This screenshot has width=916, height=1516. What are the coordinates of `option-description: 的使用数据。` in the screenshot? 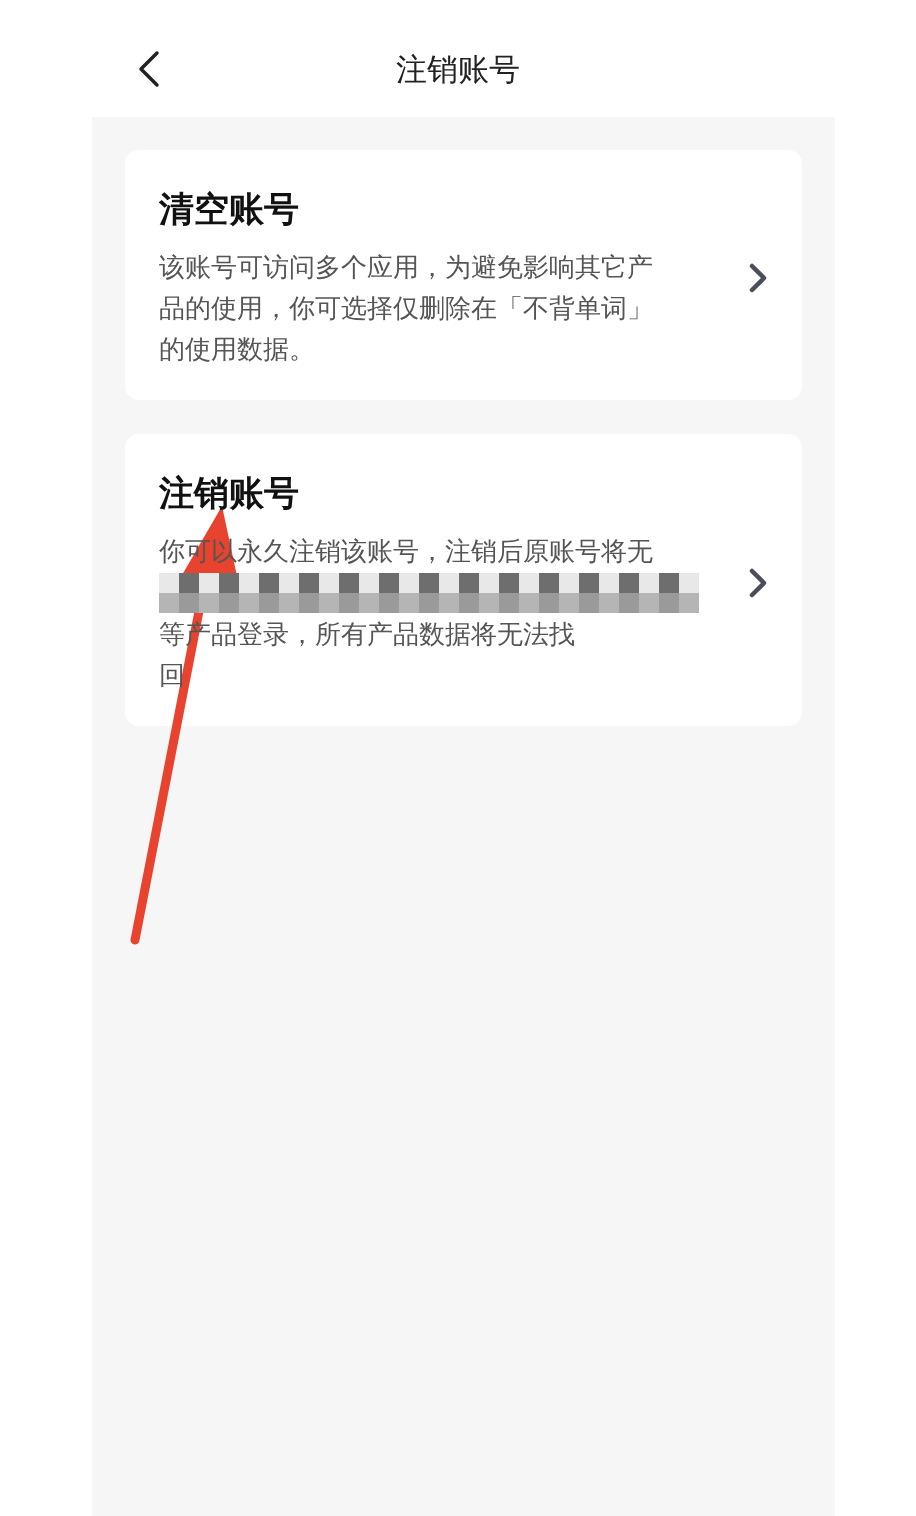 It's located at (237, 349).